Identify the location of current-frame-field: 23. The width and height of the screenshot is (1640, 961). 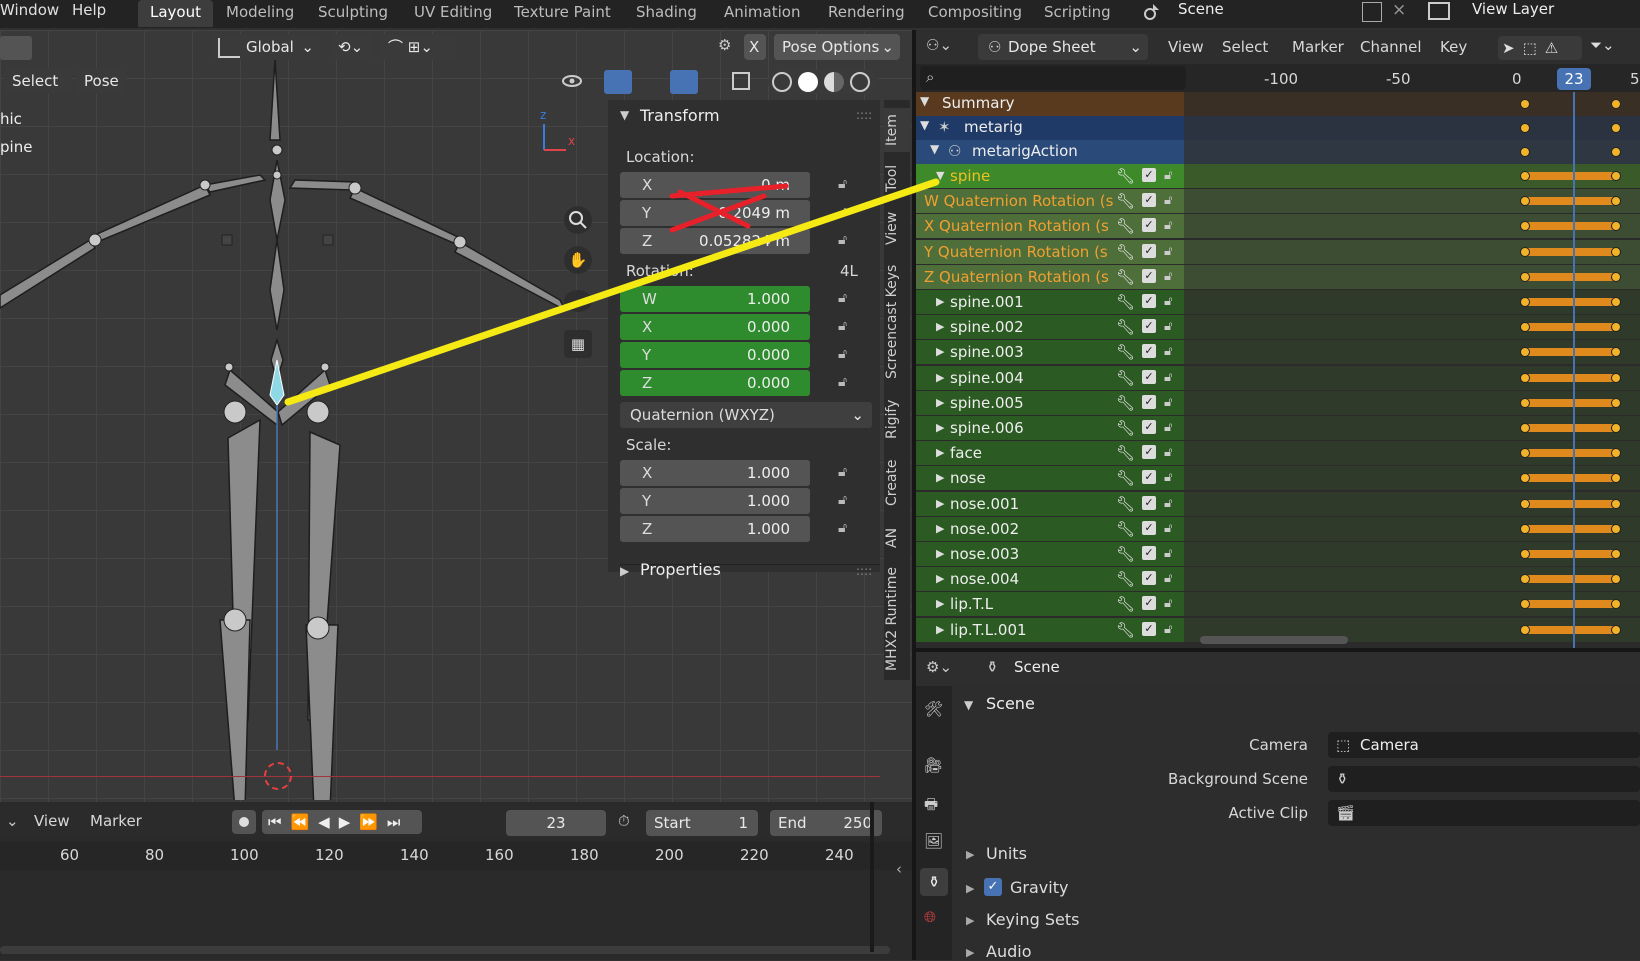
(556, 823).